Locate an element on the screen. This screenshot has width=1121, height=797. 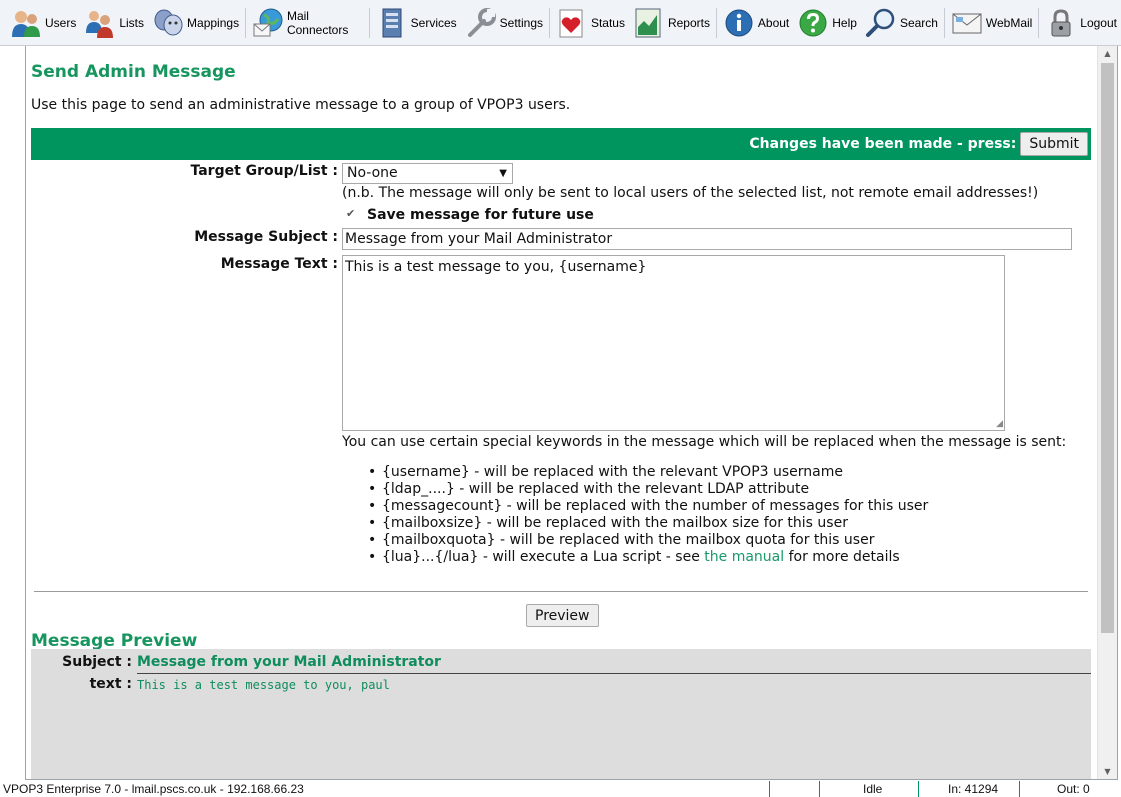
target-group-label: Target Group/List : is located at coordinates (264, 171).